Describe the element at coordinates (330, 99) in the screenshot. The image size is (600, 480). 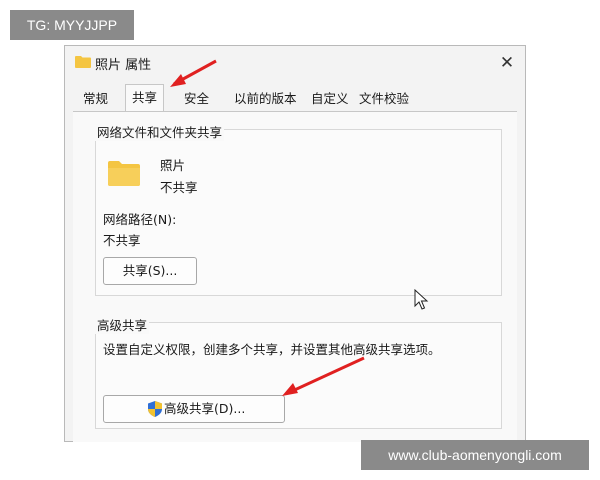
I see `tab-customize: 自定义` at that location.